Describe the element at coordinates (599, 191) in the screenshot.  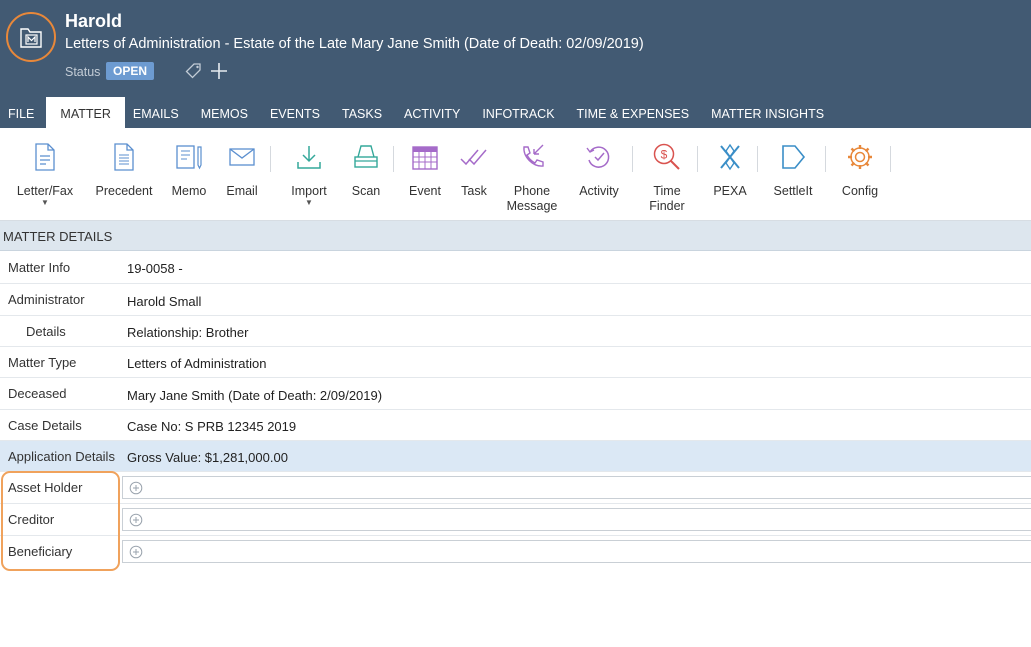
I see `activity-label: Activity` at that location.